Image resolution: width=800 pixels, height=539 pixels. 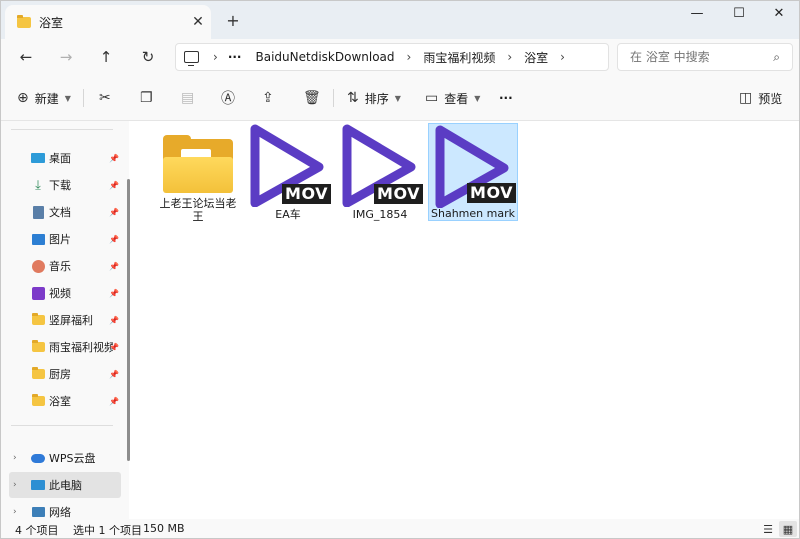 I want to click on documents-icon, so click(x=38, y=212).